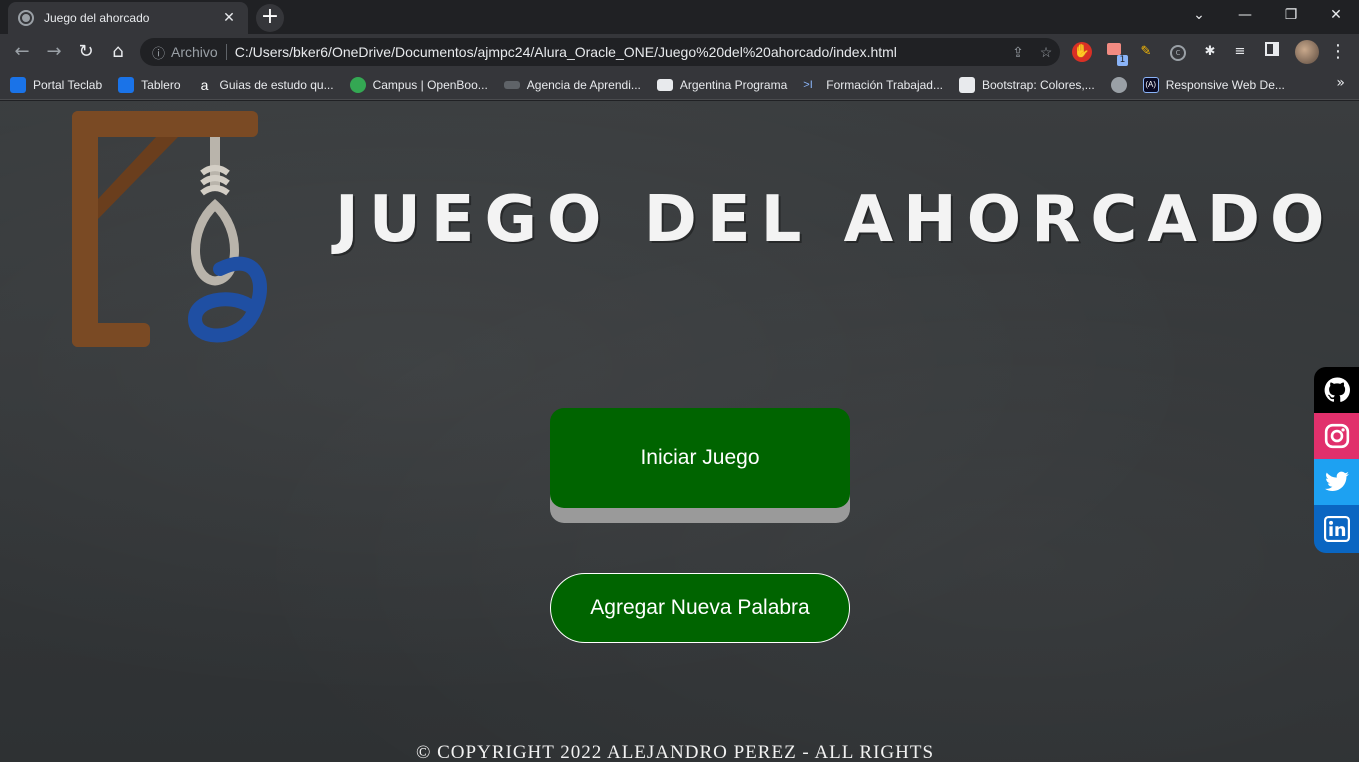  What do you see at coordinates (85, 229) in the screenshot?
I see `gallows-post` at bounding box center [85, 229].